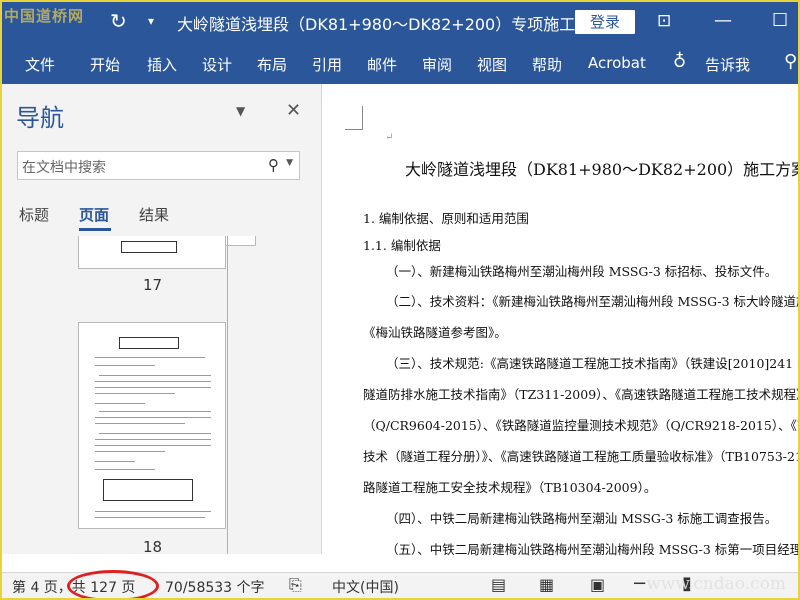 This screenshot has height=600, width=800. What do you see at coordinates (154, 214) in the screenshot?
I see `tab-results: 结果` at bounding box center [154, 214].